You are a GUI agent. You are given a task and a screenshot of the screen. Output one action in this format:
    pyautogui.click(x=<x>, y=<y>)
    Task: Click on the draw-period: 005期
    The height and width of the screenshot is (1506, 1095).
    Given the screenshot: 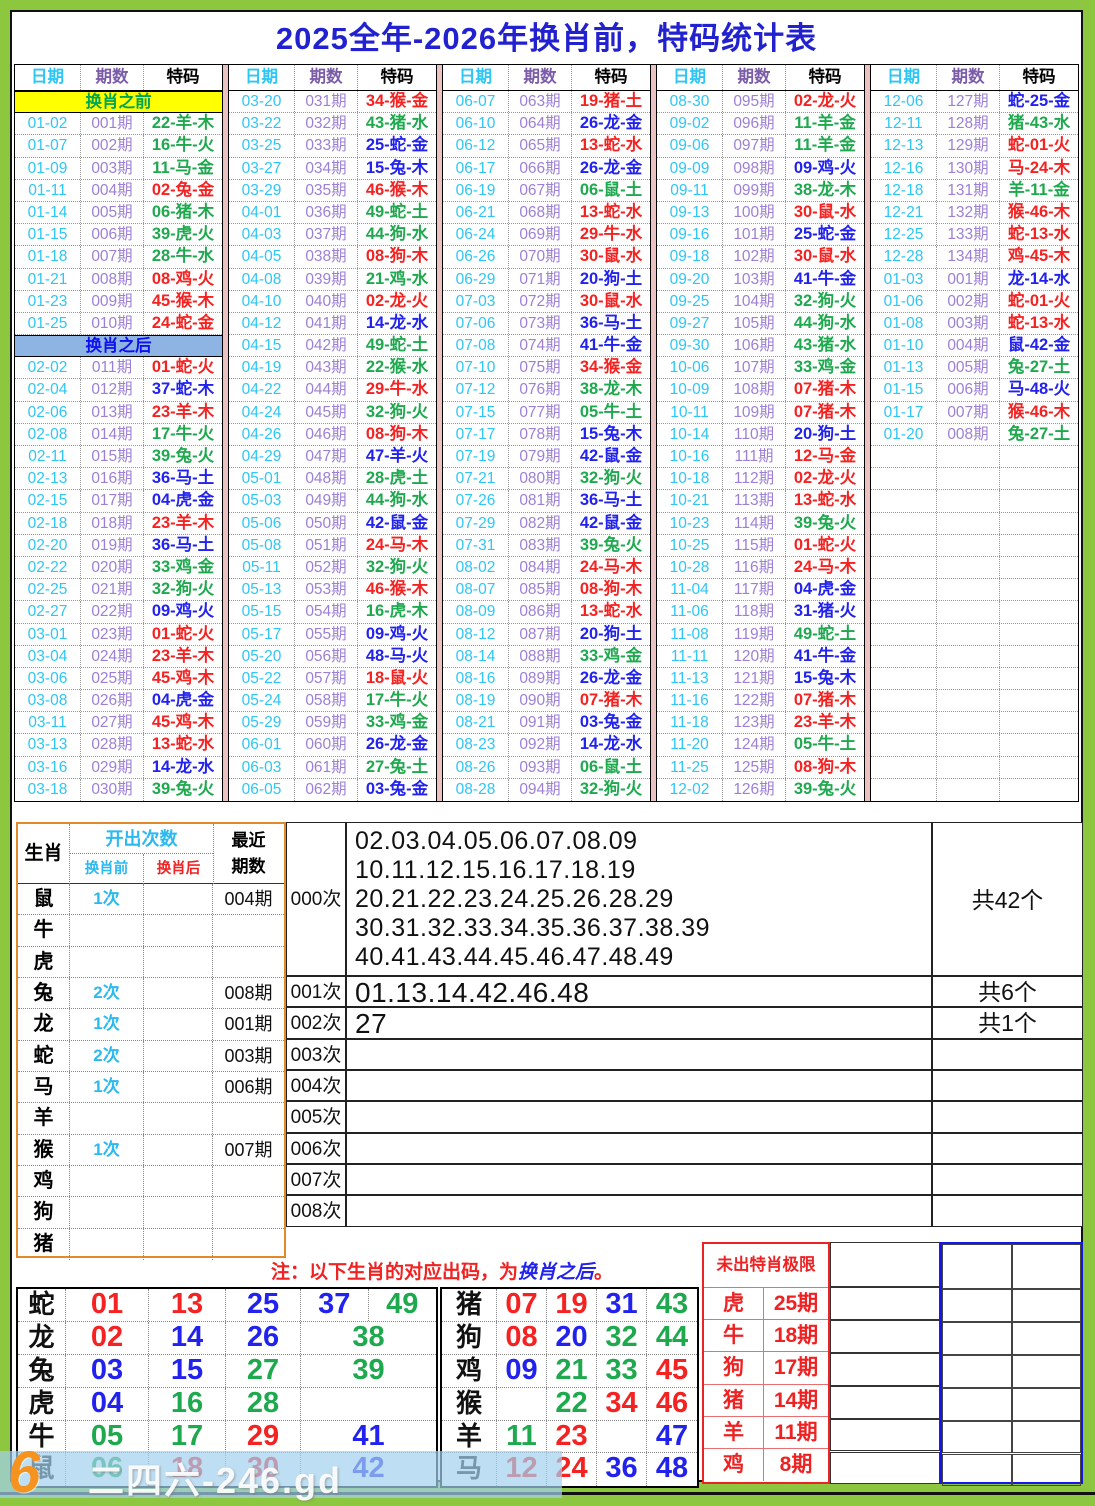 What is the action you would take?
    pyautogui.click(x=968, y=368)
    